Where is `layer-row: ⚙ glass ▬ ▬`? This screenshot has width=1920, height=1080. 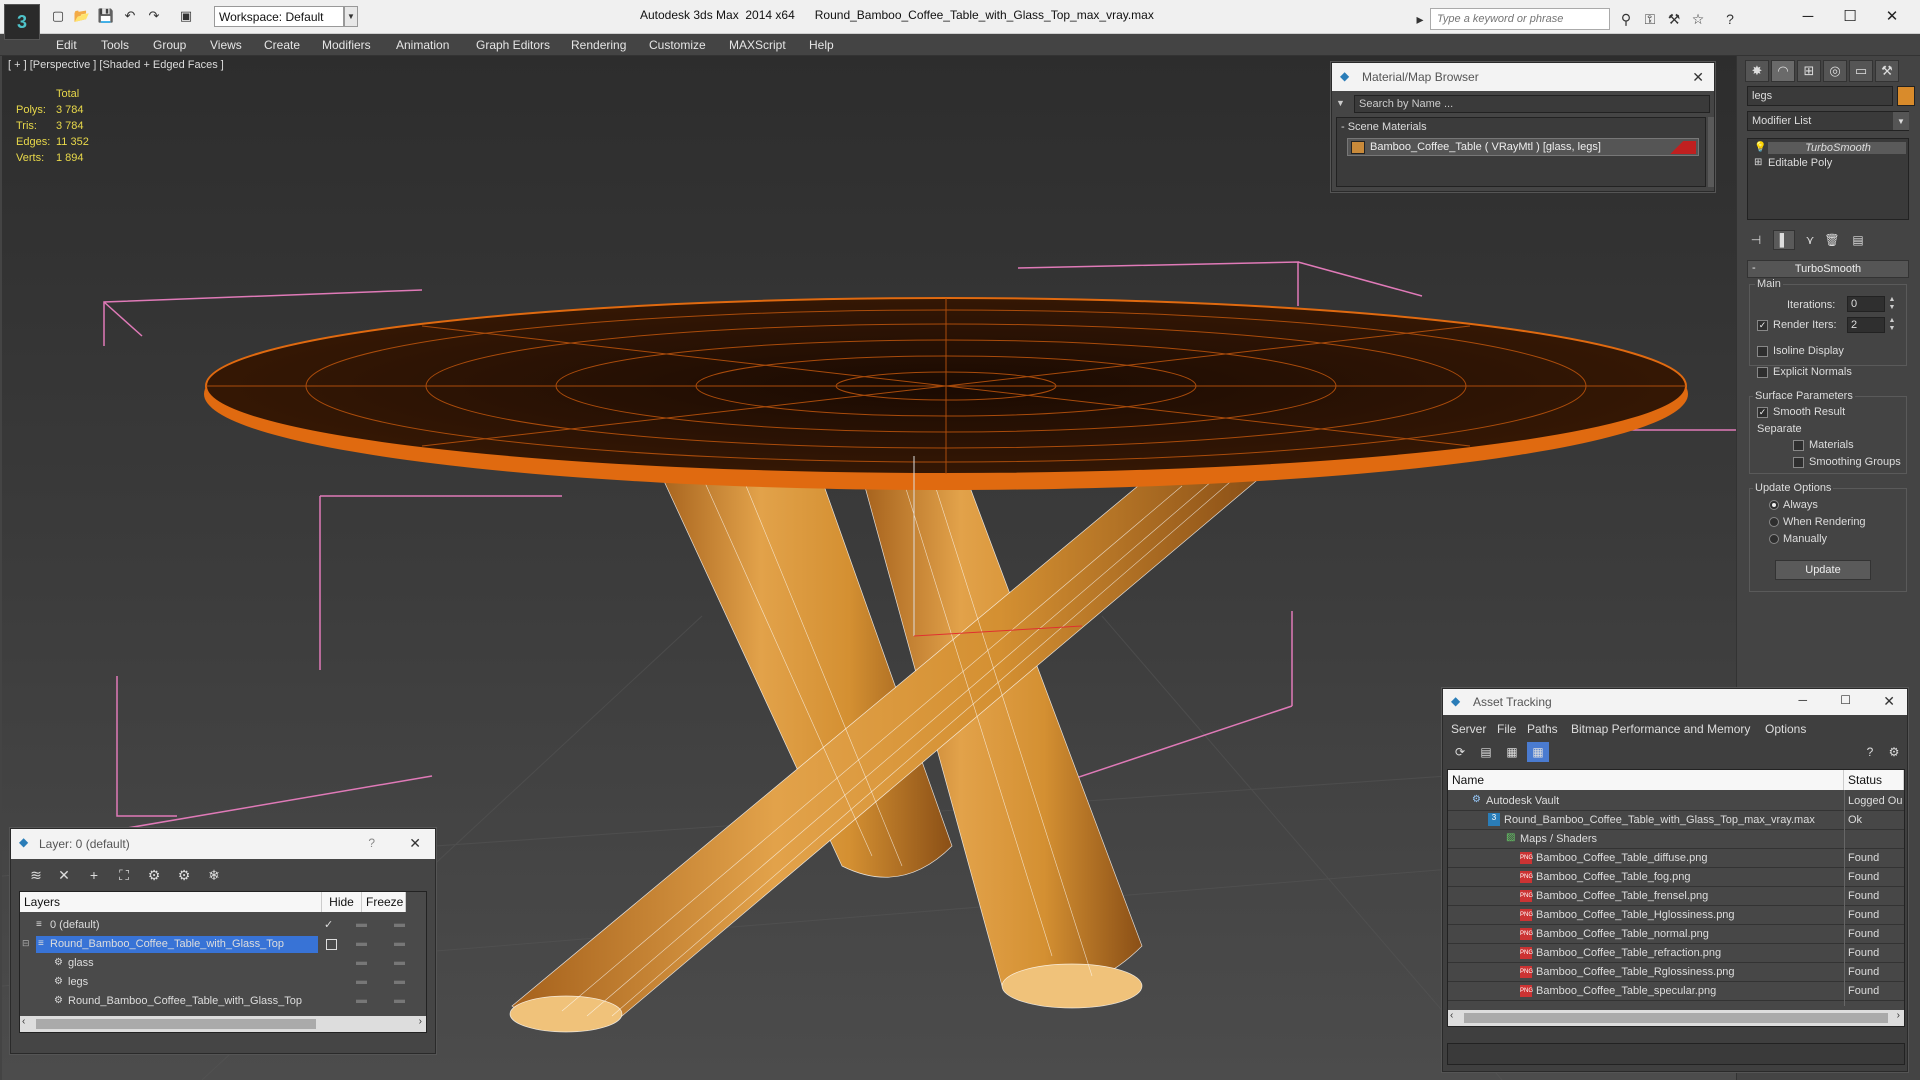
layer-row: ⚙ glass ▬ ▬ is located at coordinates (213, 963).